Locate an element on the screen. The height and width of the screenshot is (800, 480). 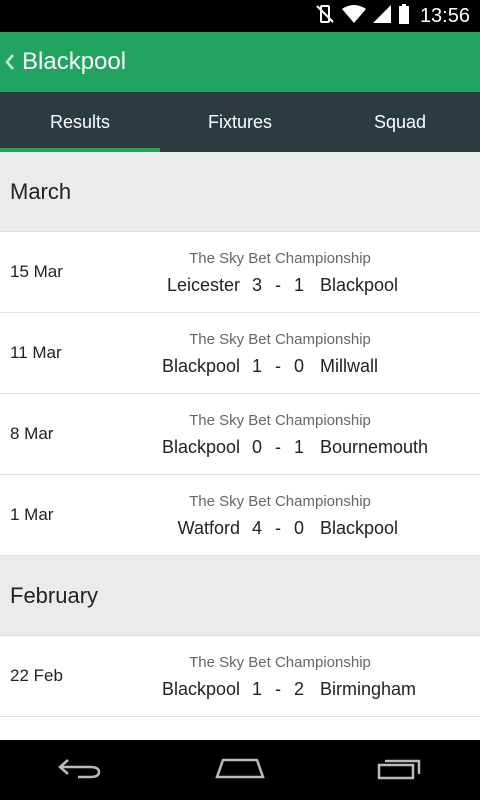
recent-apps-button is located at coordinates (400, 770).